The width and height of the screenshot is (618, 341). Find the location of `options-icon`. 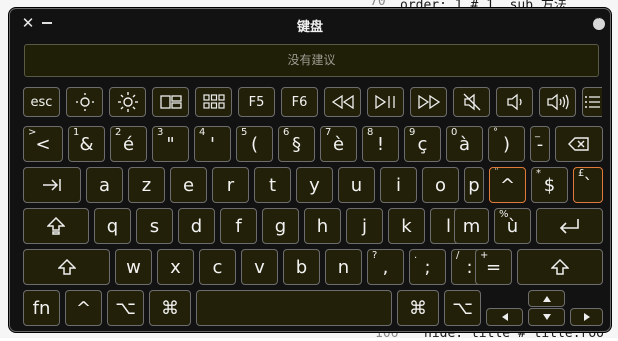

options-icon is located at coordinates (599, 22).